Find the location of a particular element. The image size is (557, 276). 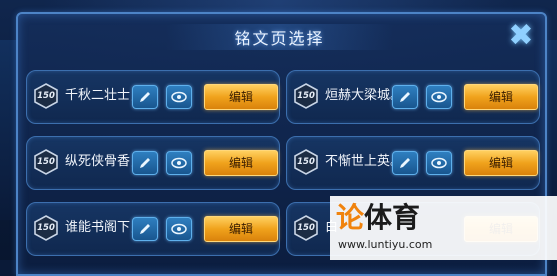

close-icon: ✖ is located at coordinates (521, 36).